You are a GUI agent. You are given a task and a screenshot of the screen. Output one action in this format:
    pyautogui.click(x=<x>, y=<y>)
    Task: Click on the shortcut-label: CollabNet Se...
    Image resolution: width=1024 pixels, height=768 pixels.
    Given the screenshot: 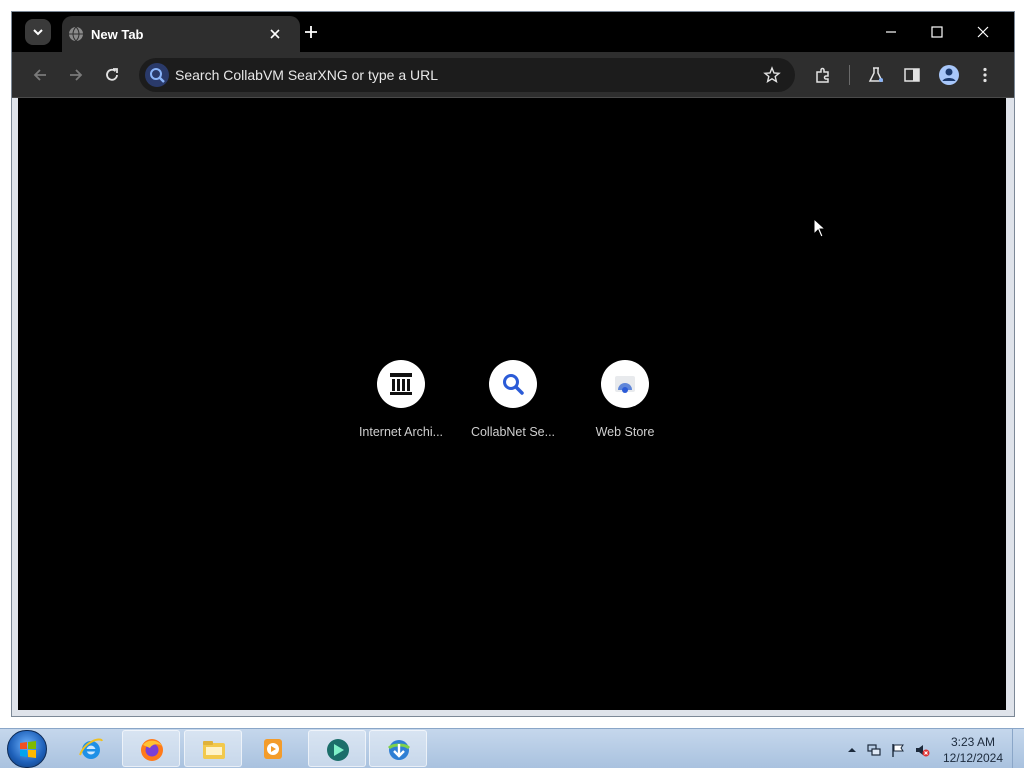 What is the action you would take?
    pyautogui.click(x=513, y=432)
    